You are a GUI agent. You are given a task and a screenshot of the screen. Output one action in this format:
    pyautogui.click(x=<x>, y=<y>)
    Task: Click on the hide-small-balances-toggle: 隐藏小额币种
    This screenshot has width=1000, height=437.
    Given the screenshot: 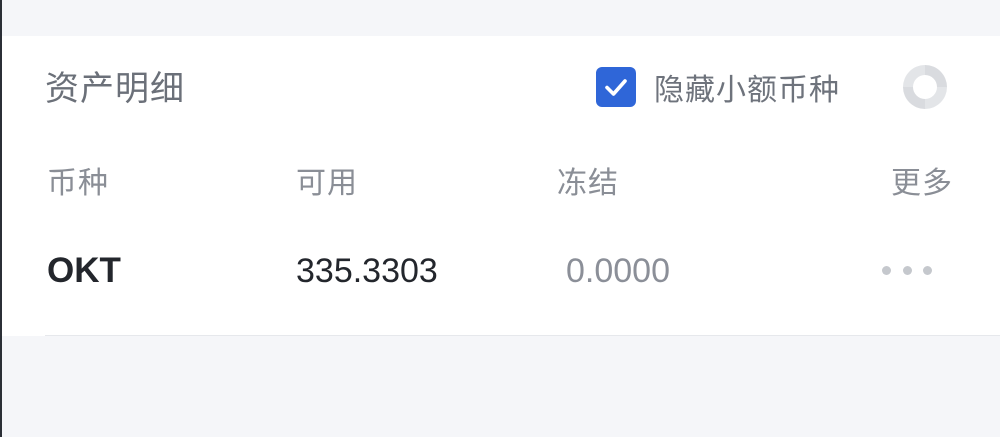 What is the action you would take?
    pyautogui.click(x=718, y=87)
    